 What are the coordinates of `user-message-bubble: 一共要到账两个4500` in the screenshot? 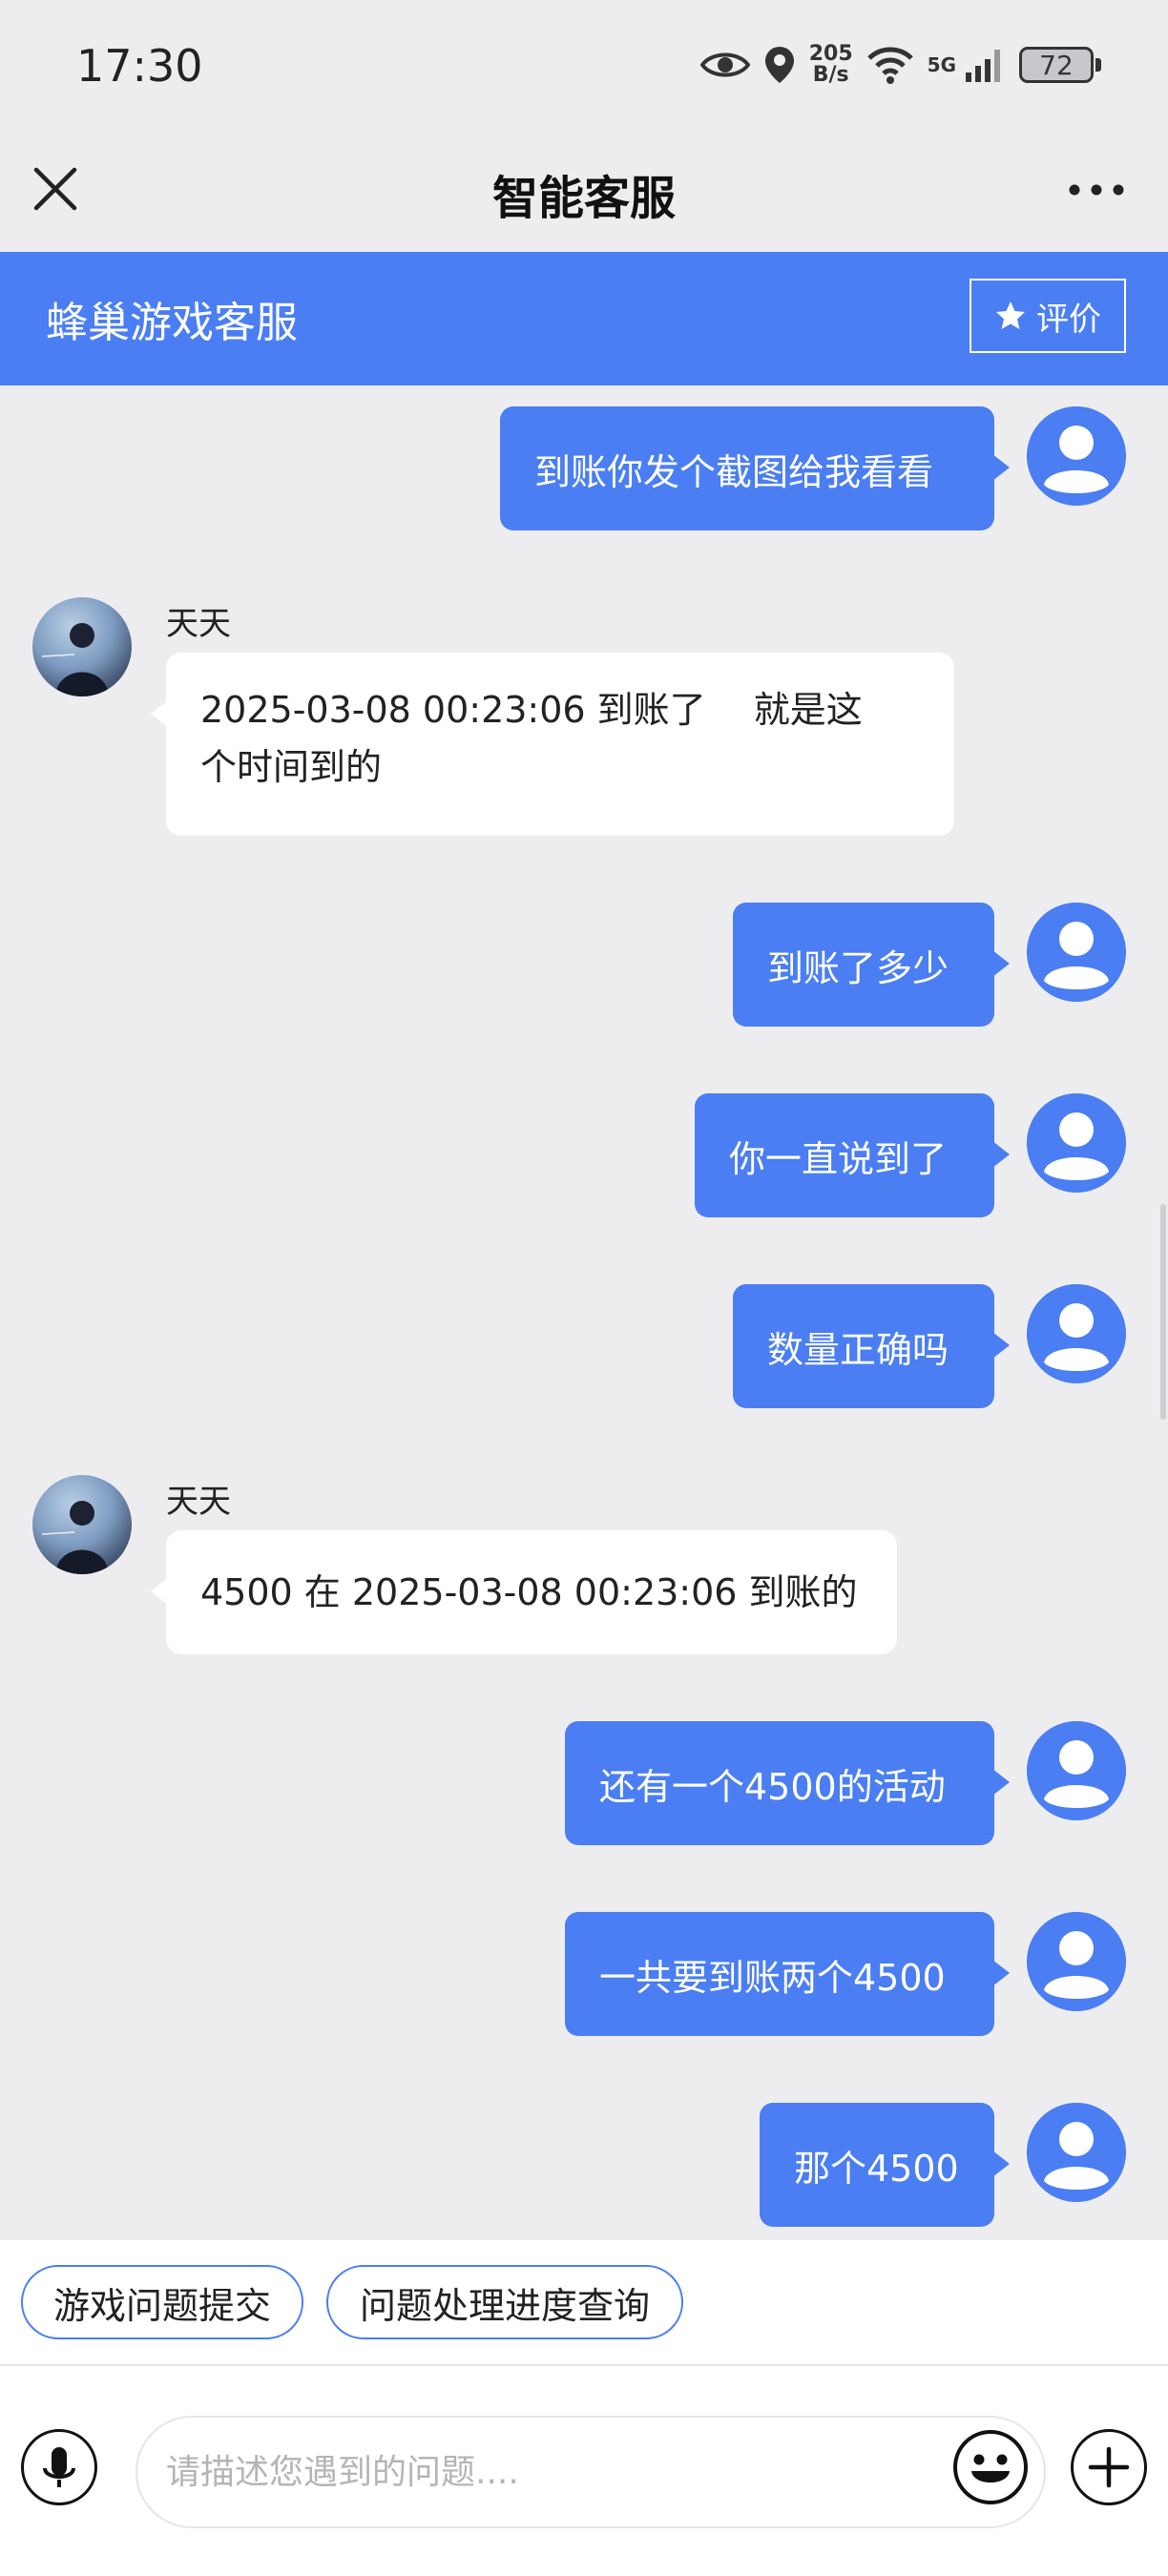 It's located at (787, 1974).